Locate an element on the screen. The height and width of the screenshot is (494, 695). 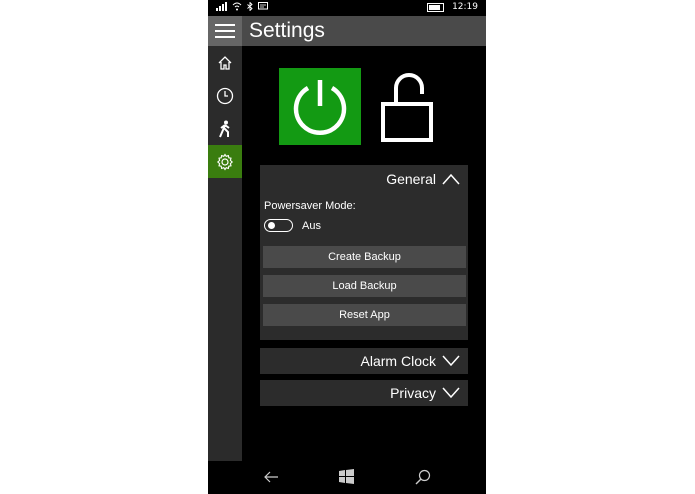
privacy-header: Privacy is located at coordinates (364, 393).